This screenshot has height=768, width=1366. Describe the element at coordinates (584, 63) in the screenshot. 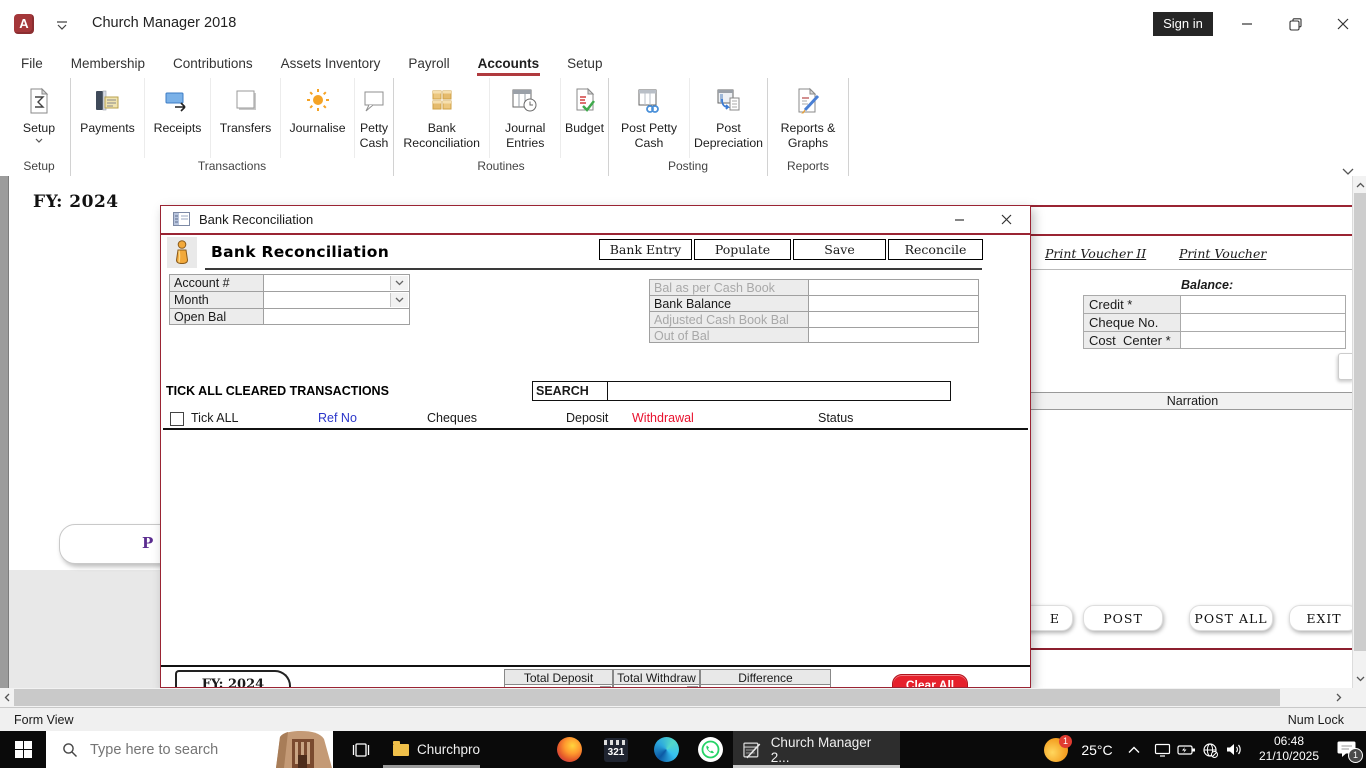

I see `tab-setup: Setup` at that location.